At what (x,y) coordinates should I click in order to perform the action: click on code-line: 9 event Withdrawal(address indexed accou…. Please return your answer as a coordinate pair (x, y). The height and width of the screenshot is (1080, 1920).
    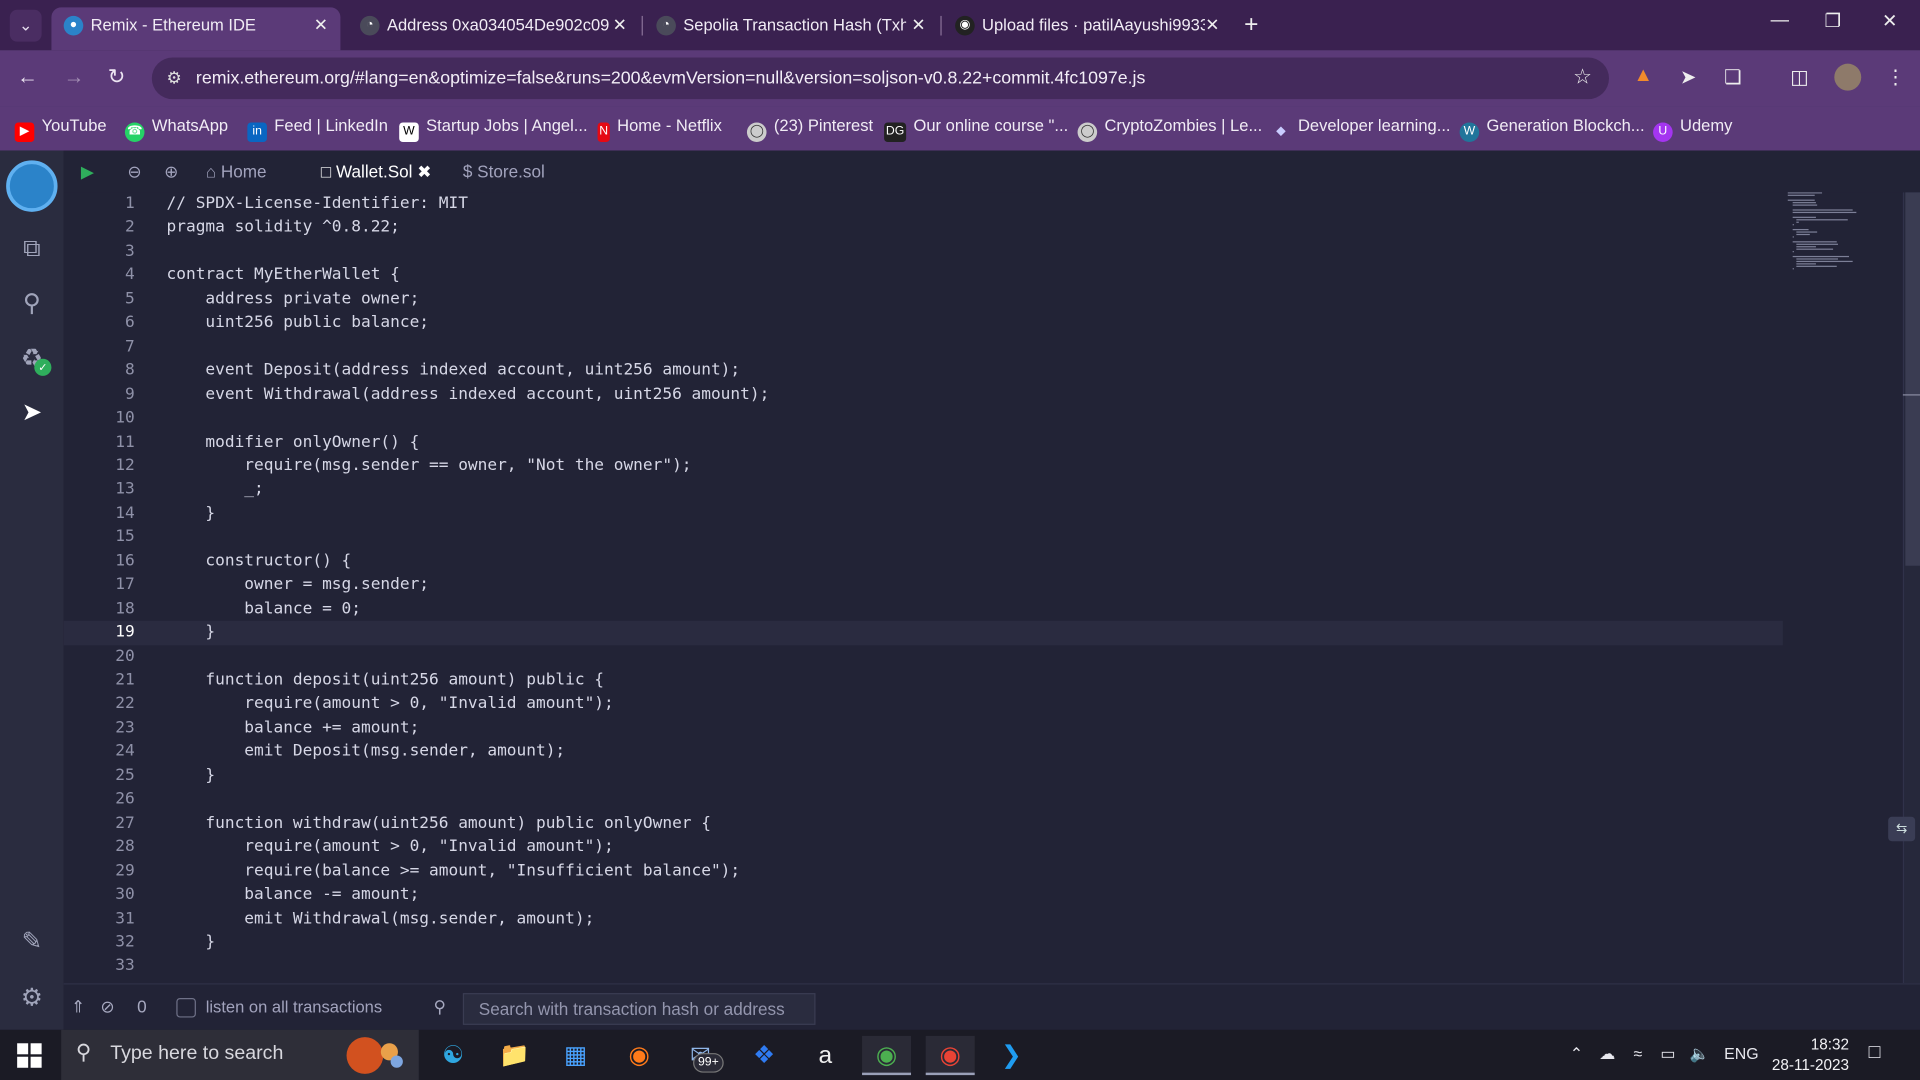
    Looking at the image, I should click on (923, 395).